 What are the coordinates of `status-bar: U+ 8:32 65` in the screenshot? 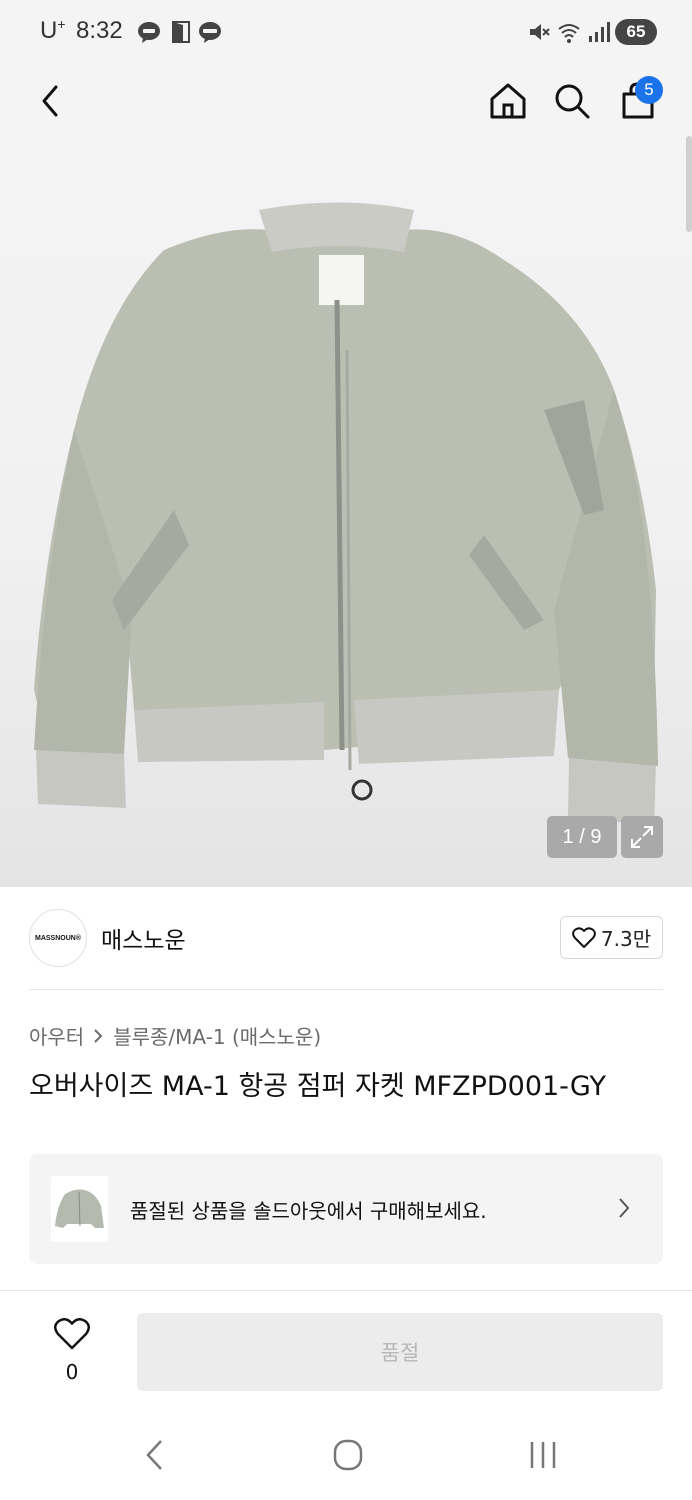 It's located at (346, 32).